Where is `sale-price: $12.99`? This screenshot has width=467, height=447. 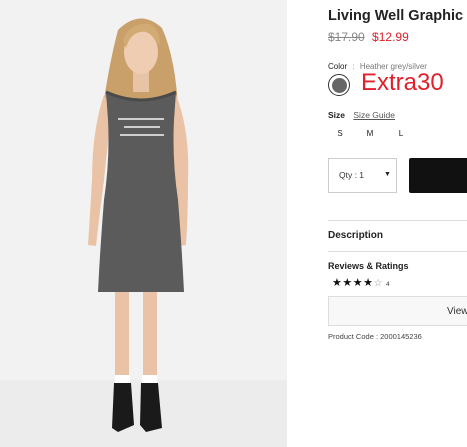
sale-price: $12.99 is located at coordinates (390, 37).